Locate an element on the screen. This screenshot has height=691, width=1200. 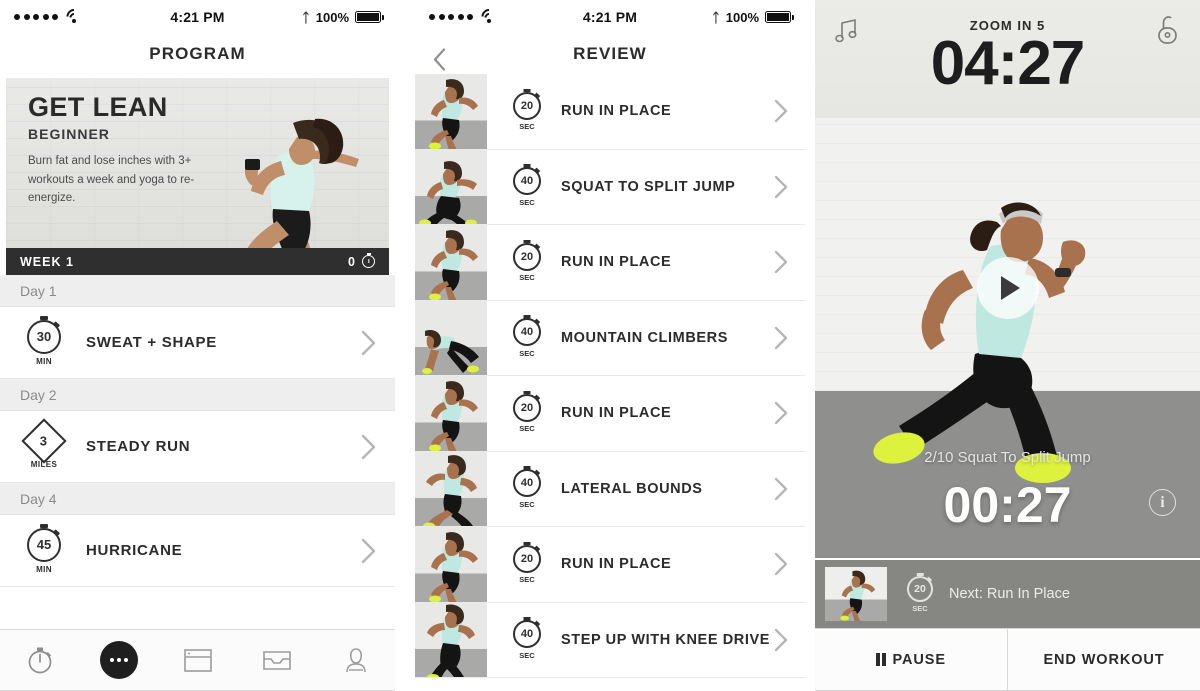
play-button is located at coordinates (1007, 288).